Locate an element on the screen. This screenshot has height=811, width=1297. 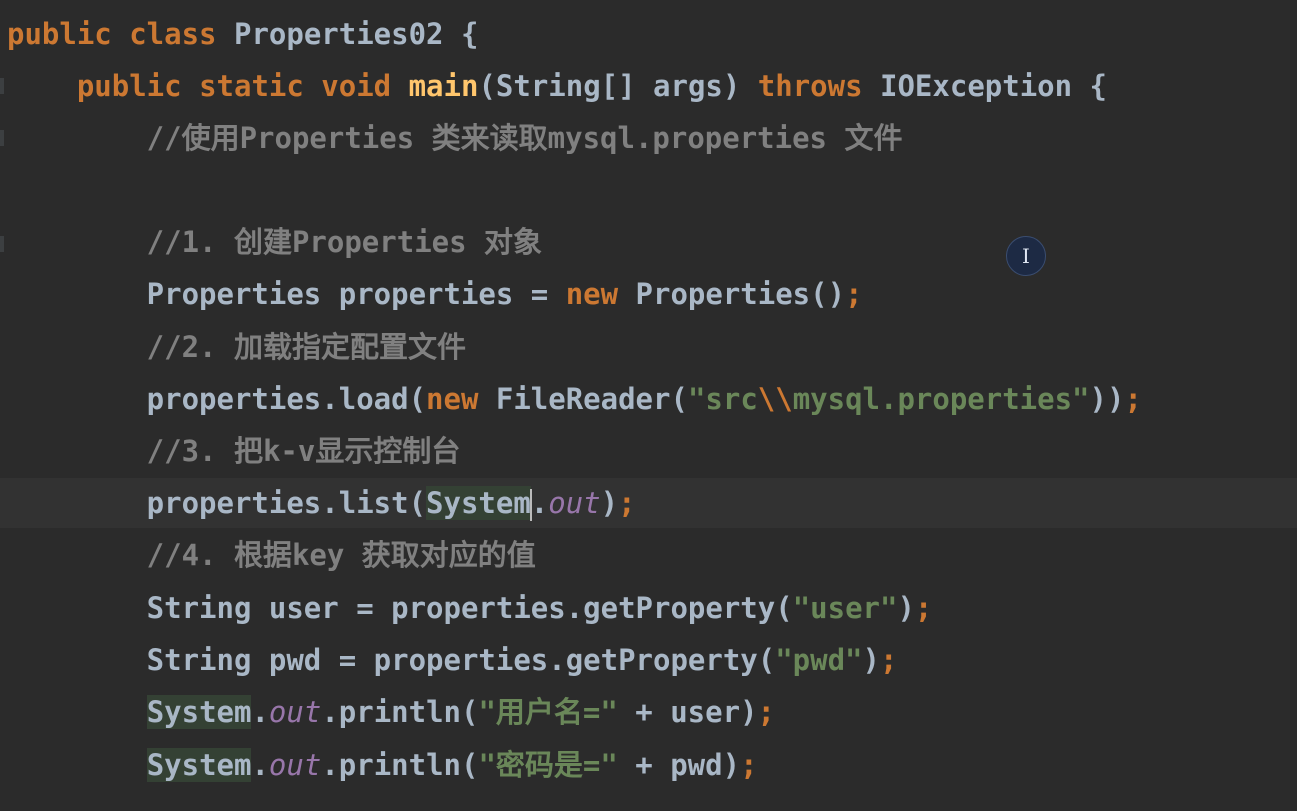
code-token: { is located at coordinates (469, 34).